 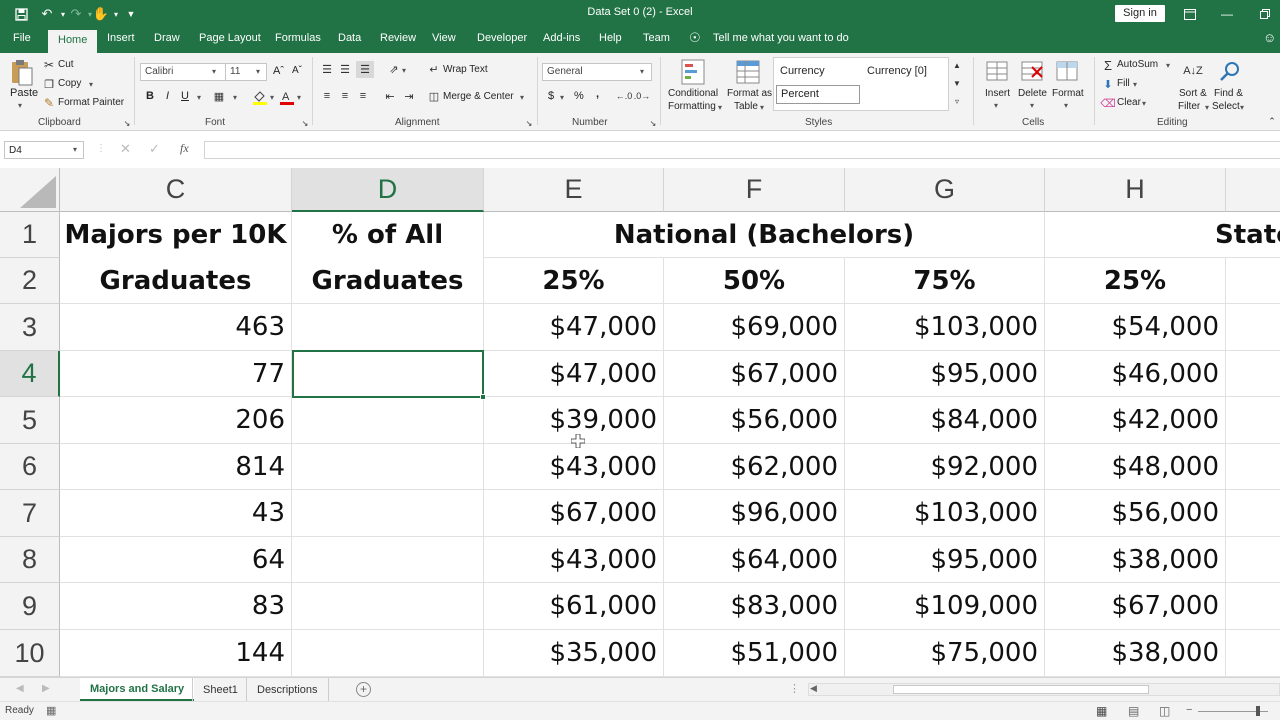 What do you see at coordinates (1032, 93) in the screenshot?
I see `delete-cells-button: Delete` at bounding box center [1032, 93].